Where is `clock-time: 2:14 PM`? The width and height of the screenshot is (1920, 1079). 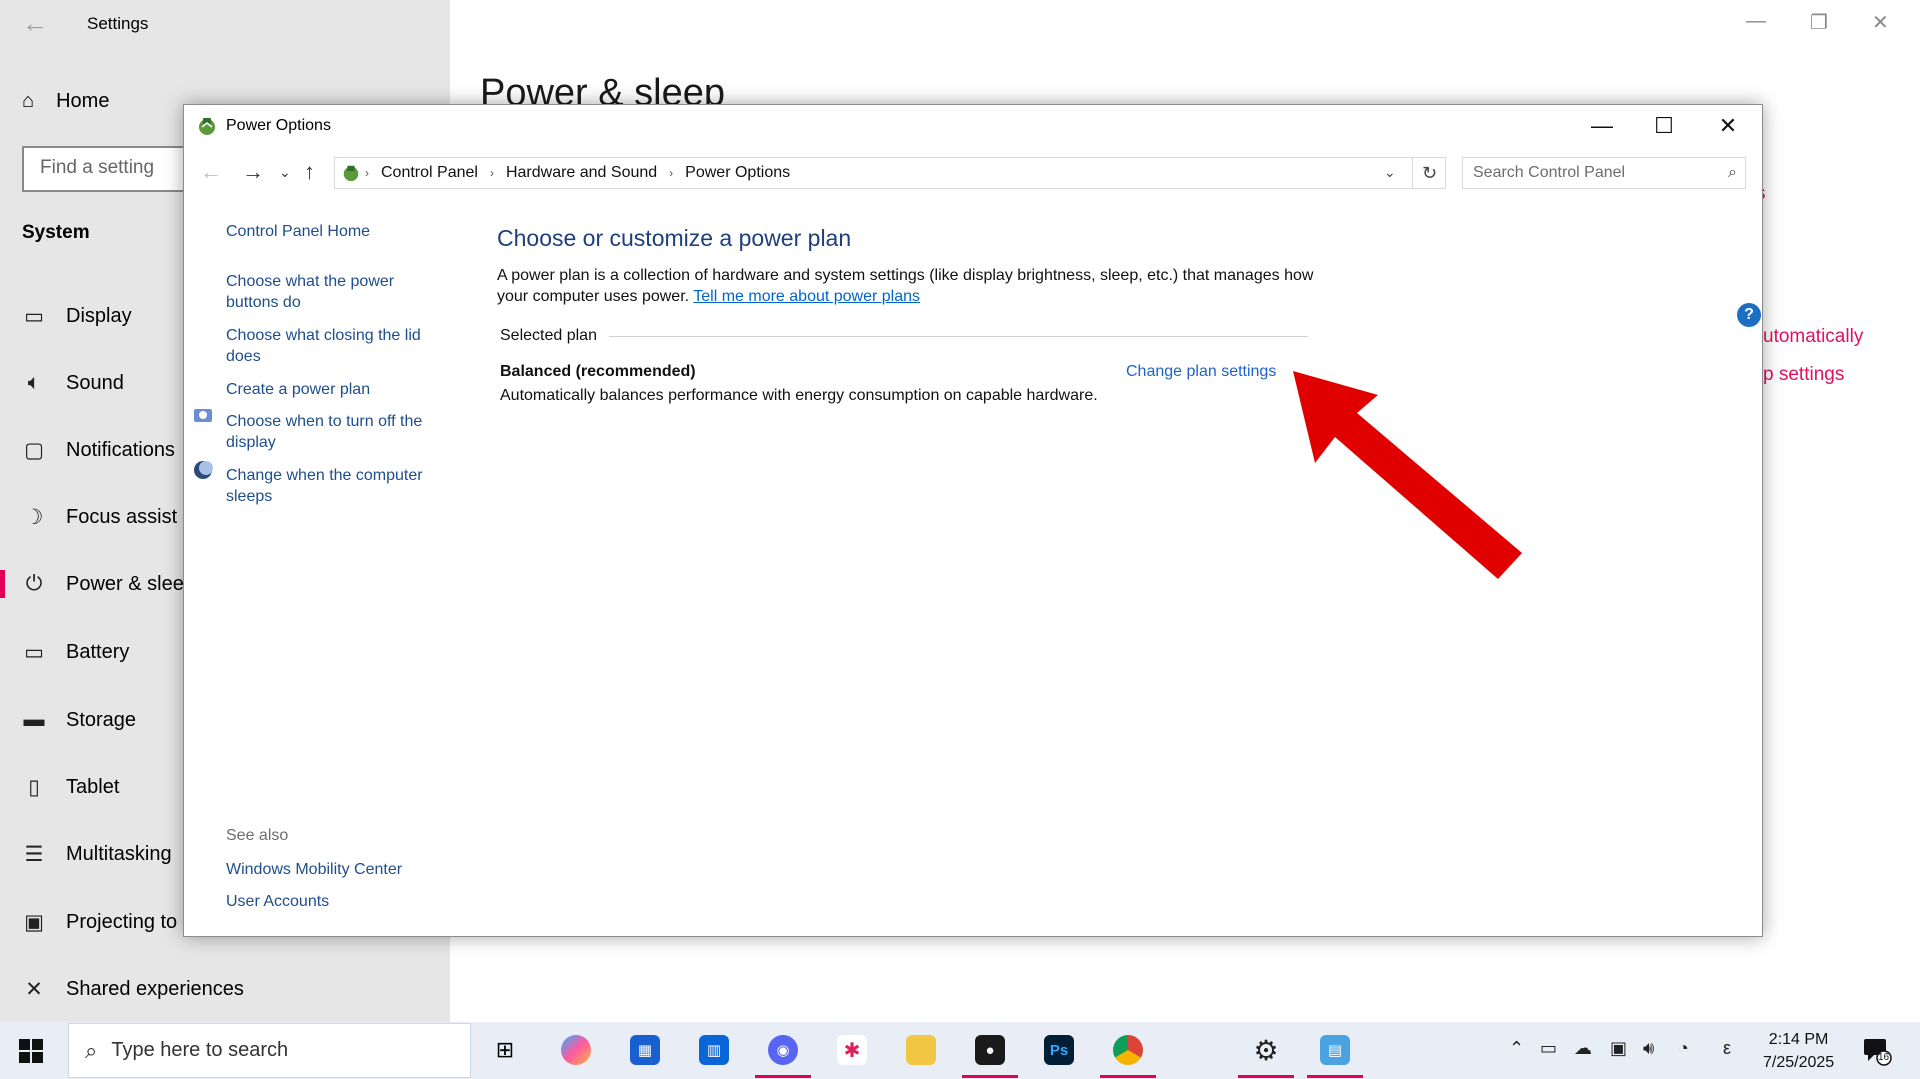
clock-time: 2:14 PM is located at coordinates (1798, 1039).